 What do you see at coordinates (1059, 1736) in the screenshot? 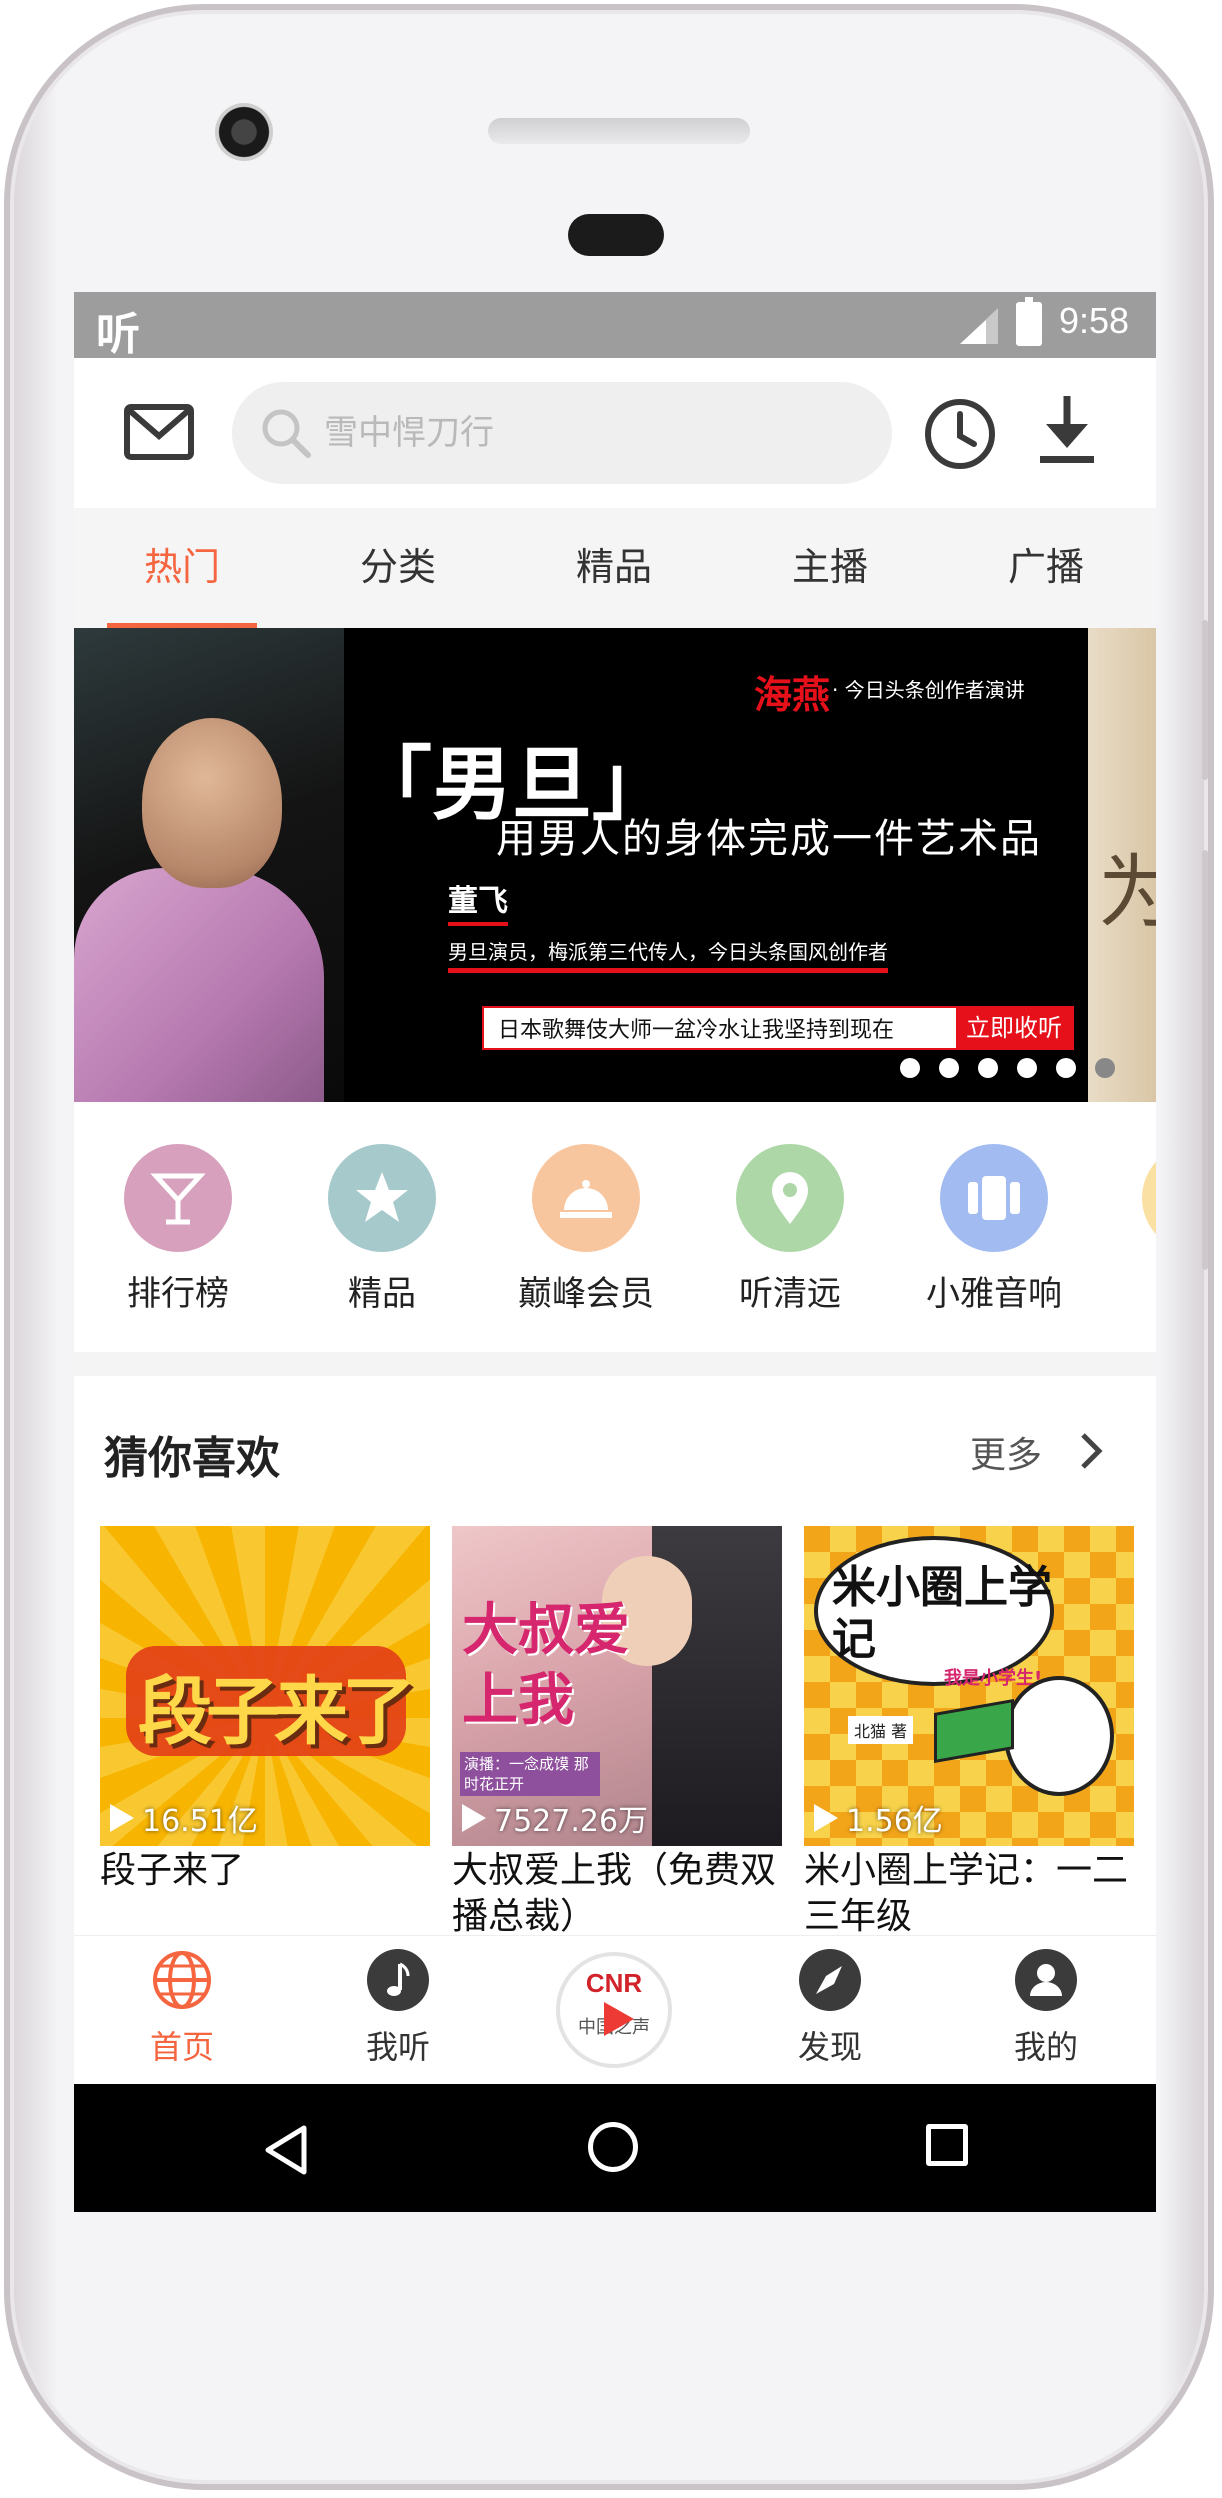
I see `cover-character-face` at bounding box center [1059, 1736].